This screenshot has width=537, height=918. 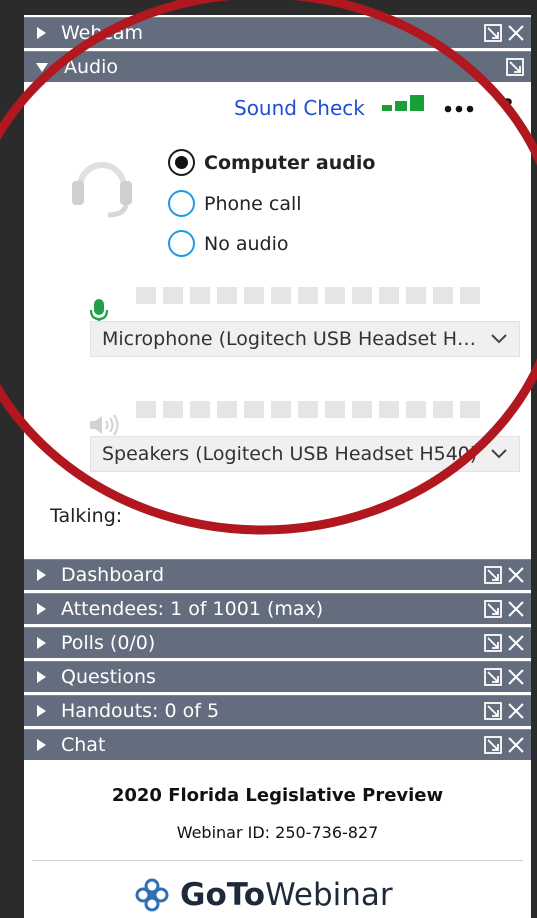 I want to click on more-options-button, so click(x=459, y=108).